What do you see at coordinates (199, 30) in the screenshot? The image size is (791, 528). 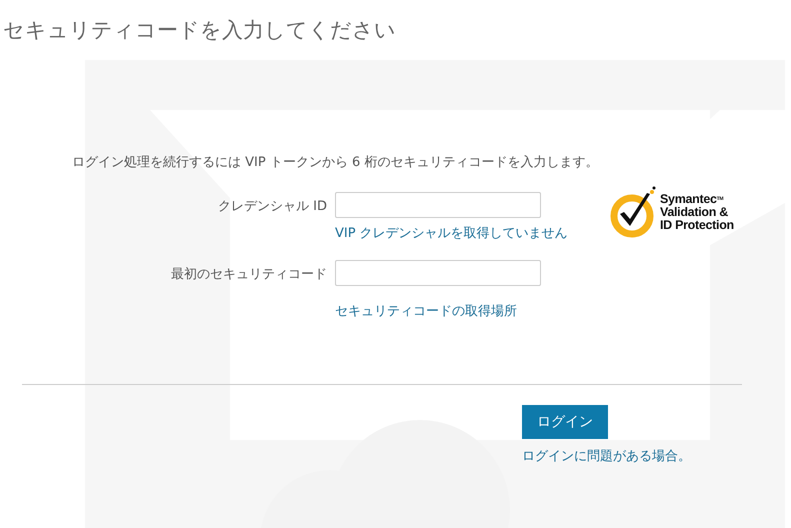 I see `page-title: セキュリティコードを入力してください` at bounding box center [199, 30].